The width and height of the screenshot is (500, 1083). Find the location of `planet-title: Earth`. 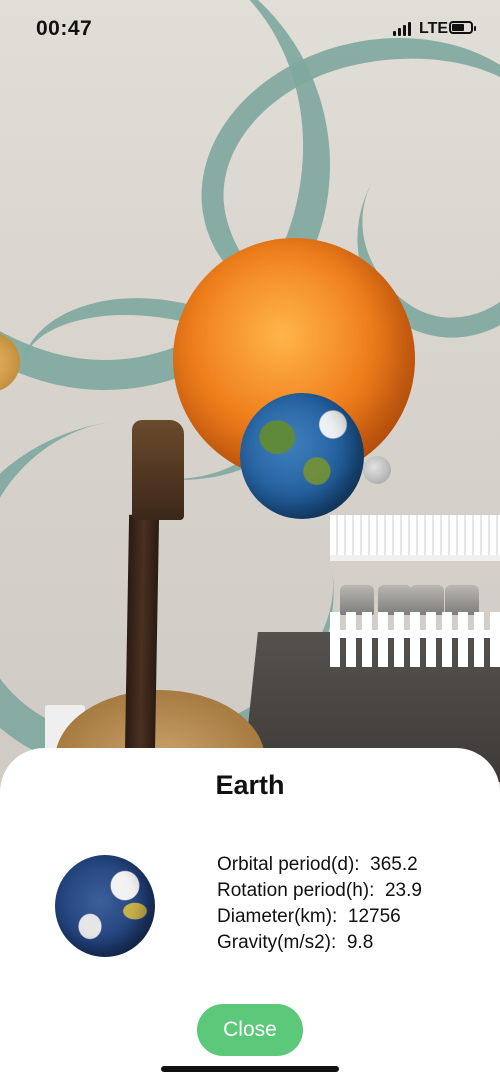

planet-title: Earth is located at coordinates (250, 785).